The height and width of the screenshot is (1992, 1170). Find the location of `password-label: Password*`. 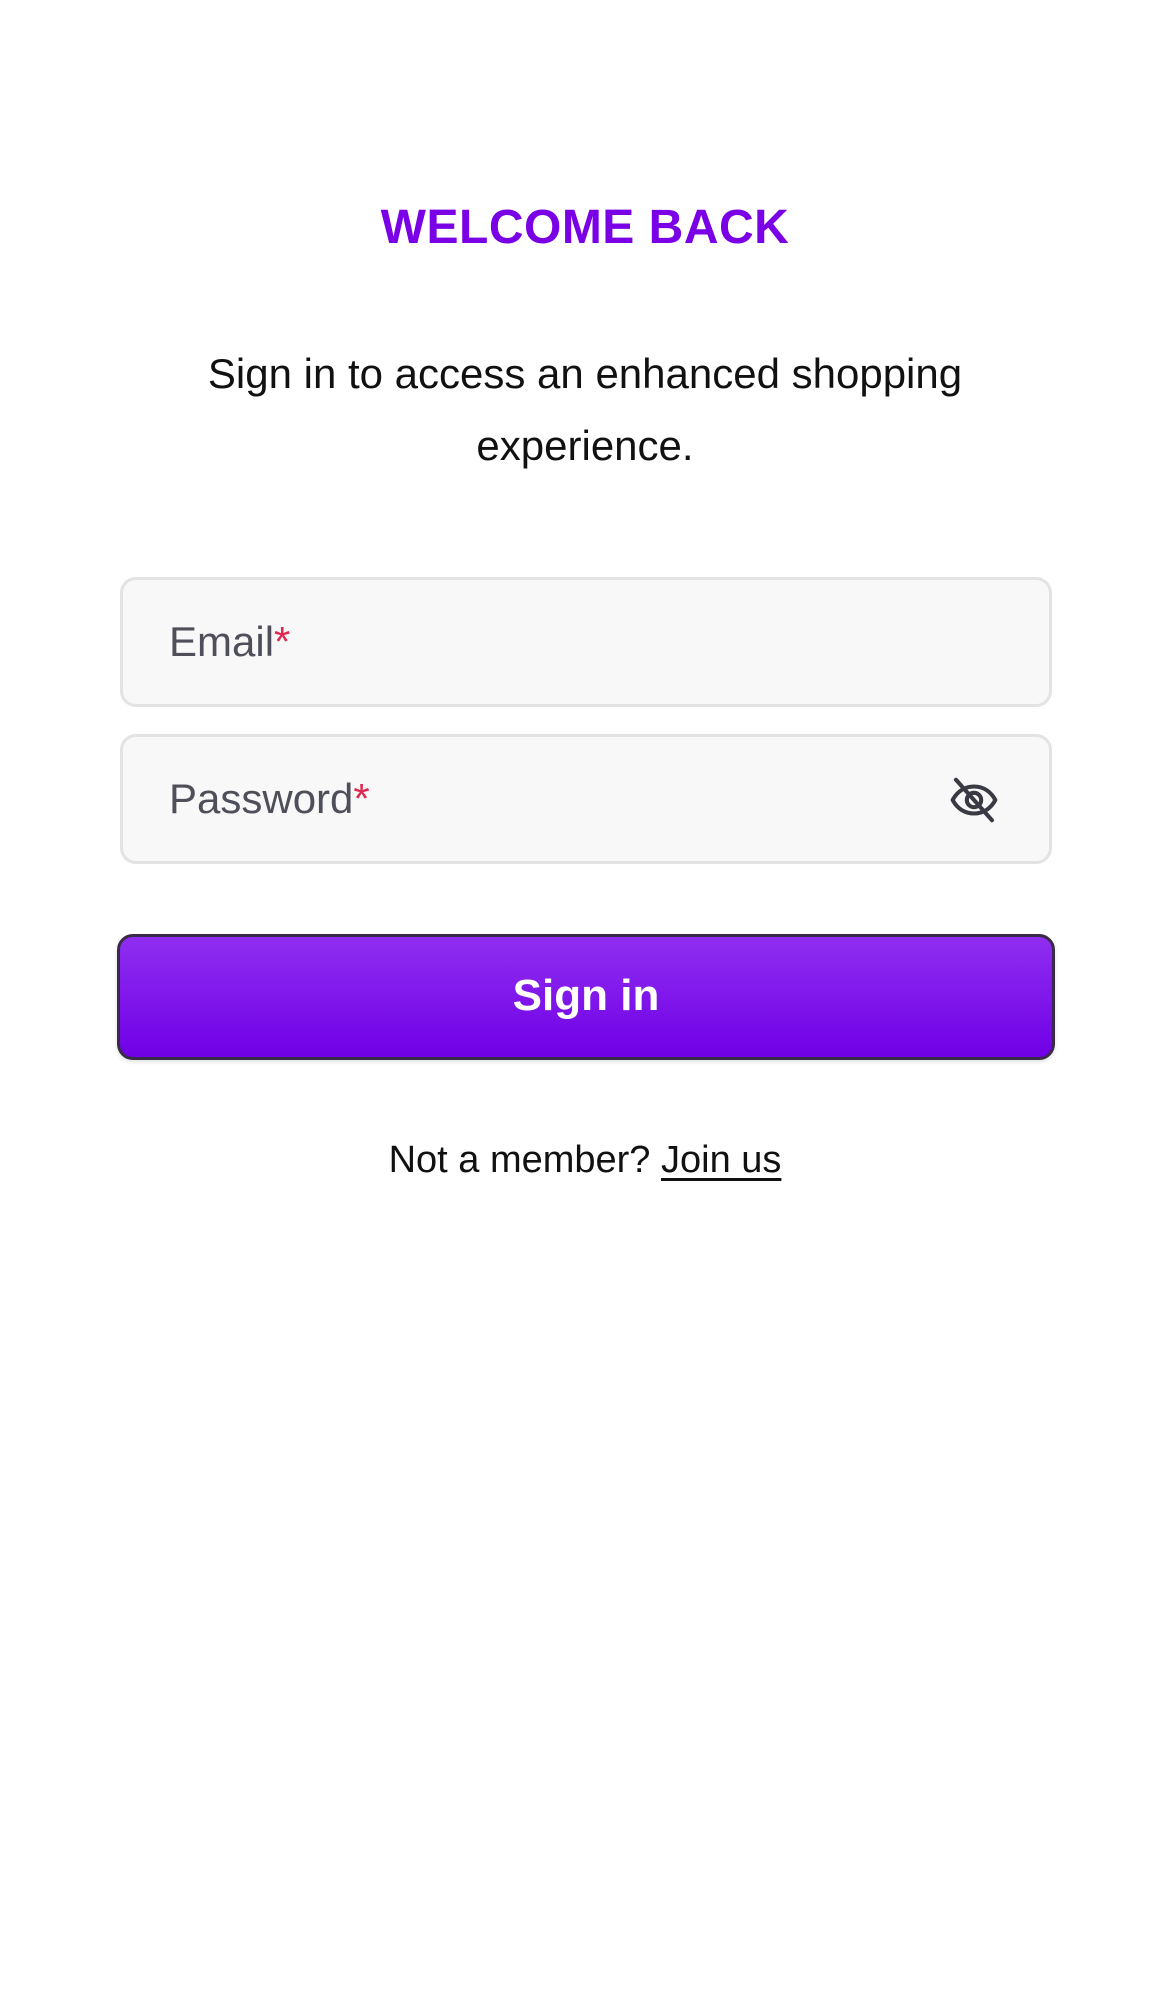

password-label: Password* is located at coordinates (269, 799).